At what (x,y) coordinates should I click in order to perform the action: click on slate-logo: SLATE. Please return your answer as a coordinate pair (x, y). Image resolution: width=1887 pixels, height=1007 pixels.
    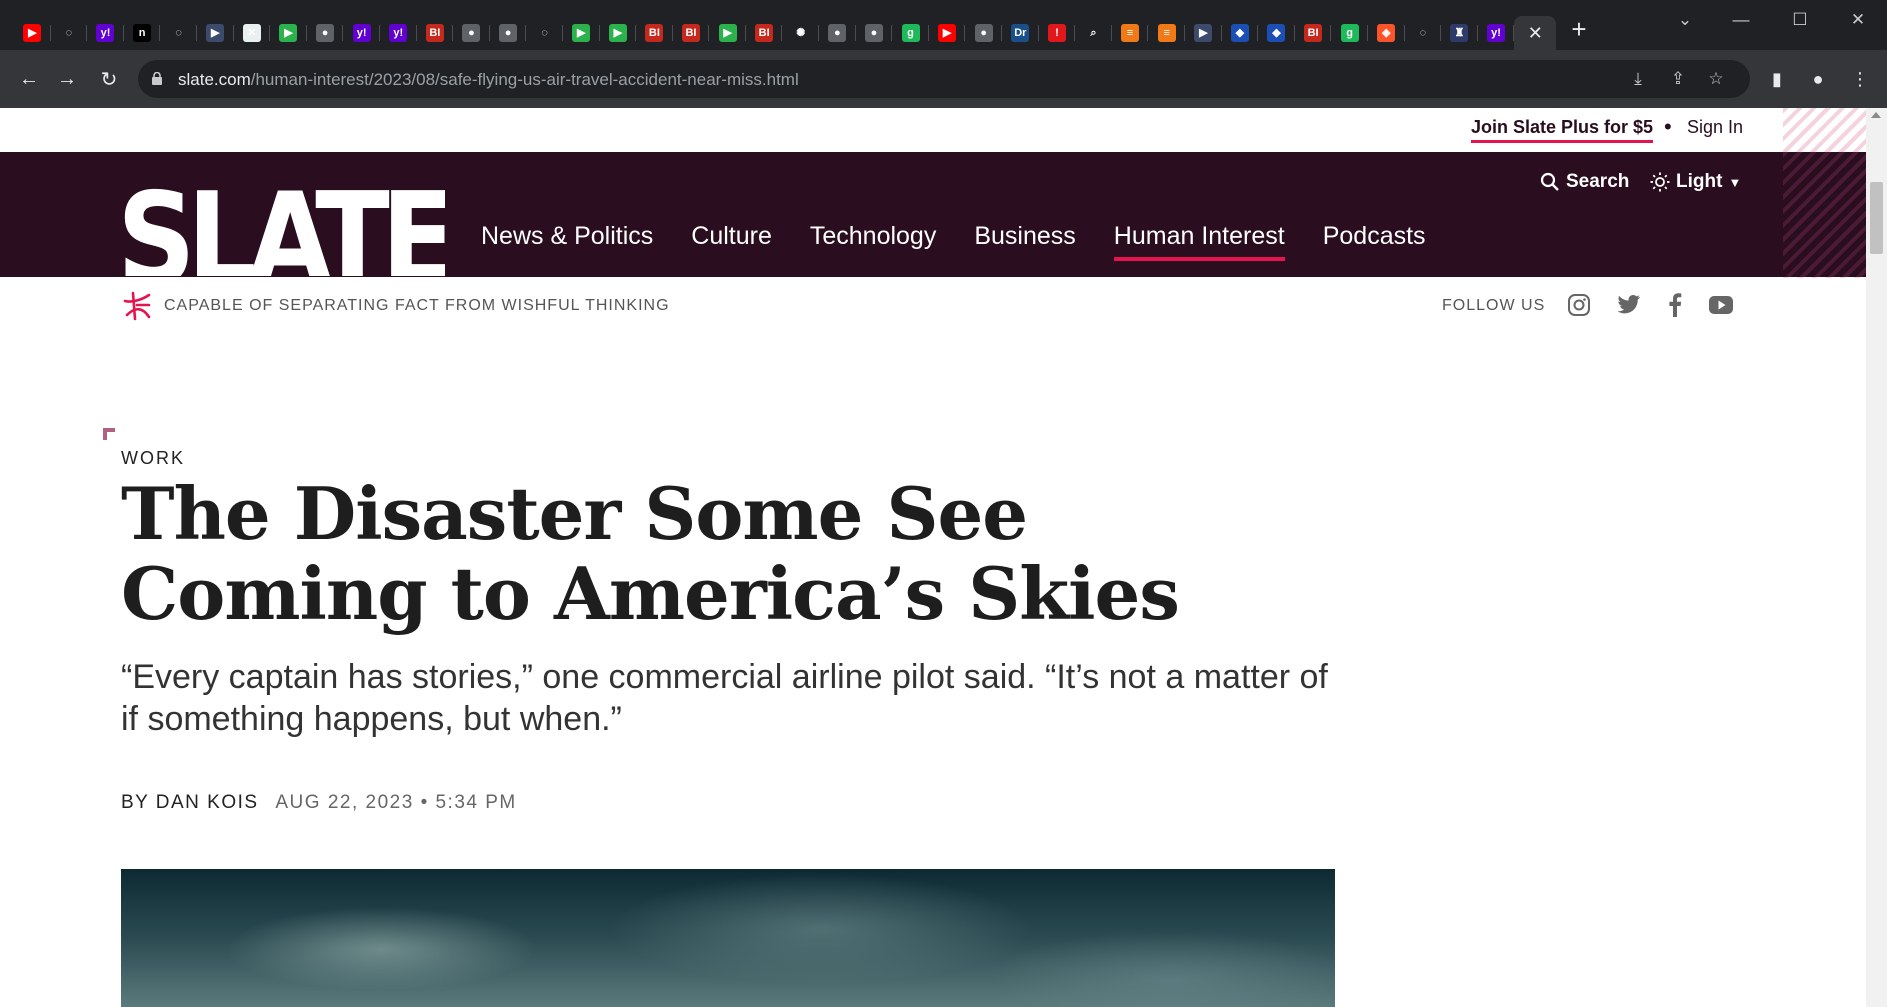
    Looking at the image, I should click on (283, 228).